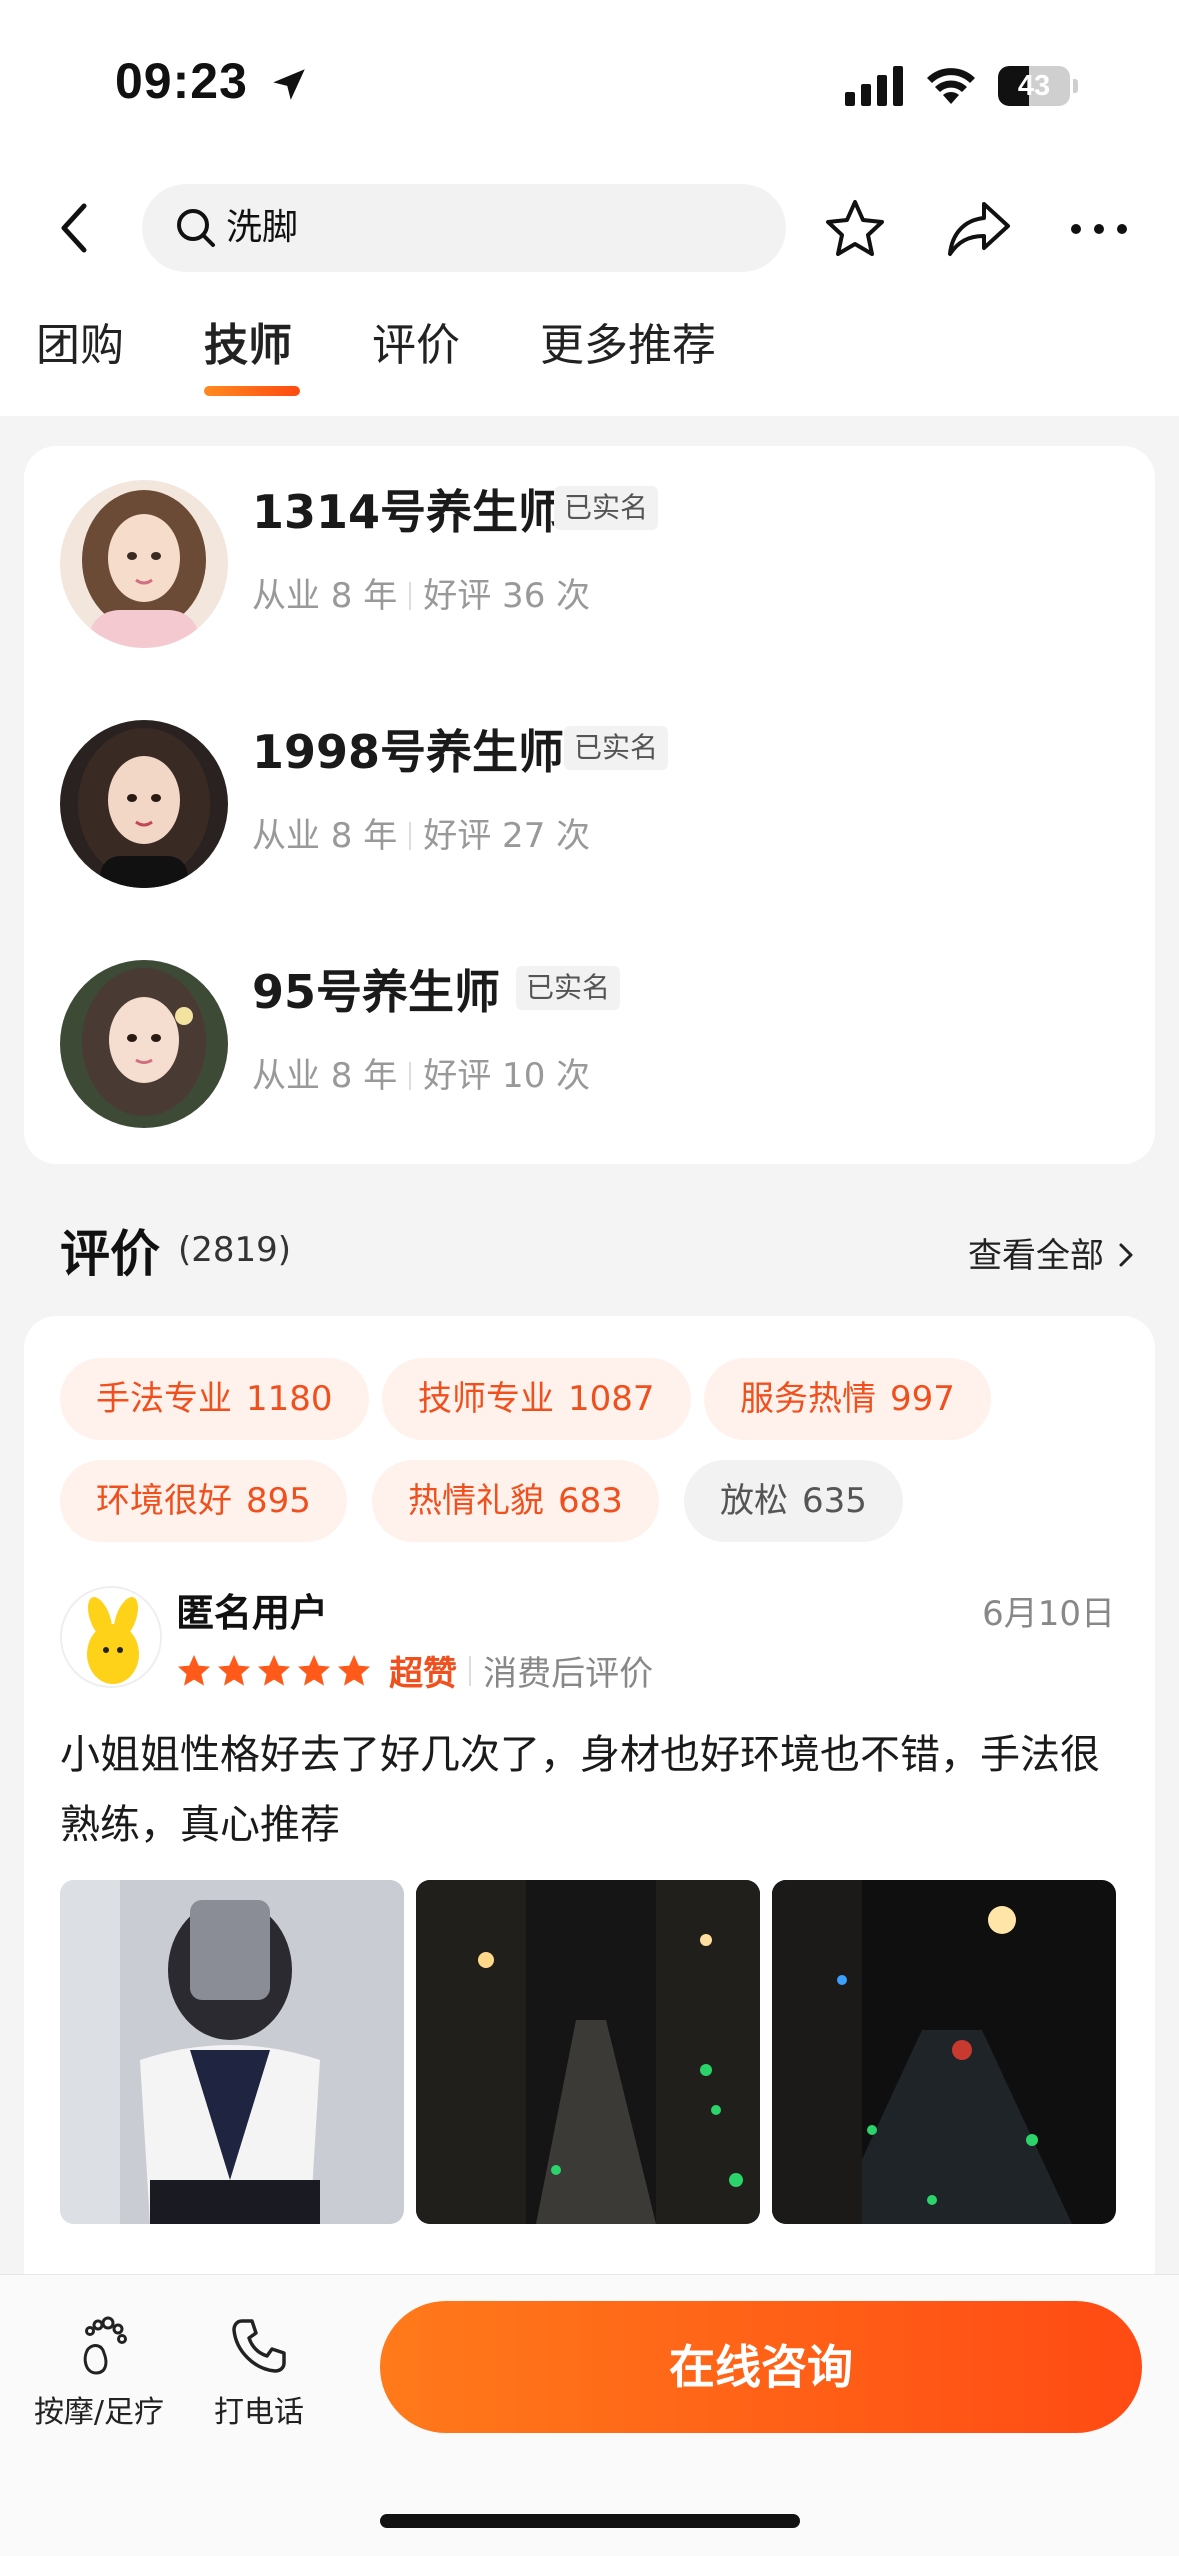 Image resolution: width=1179 pixels, height=2556 pixels. What do you see at coordinates (486, 1399) in the screenshot?
I see `tag-label: 技师专业` at bounding box center [486, 1399].